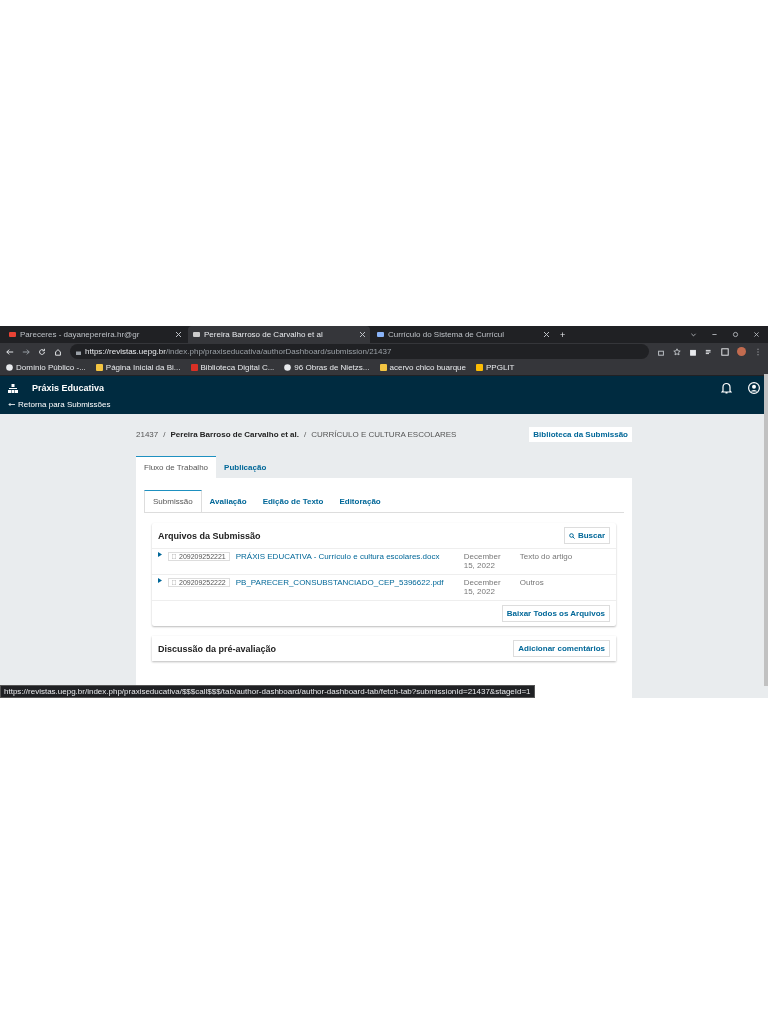 Image resolution: width=768 pixels, height=1024 pixels. What do you see at coordinates (359, 352) in the screenshot?
I see `address-bar: https://revistas.uepg.br/index.php/praxiseducativa/authorDashboard/submission/21437` at bounding box center [359, 352].